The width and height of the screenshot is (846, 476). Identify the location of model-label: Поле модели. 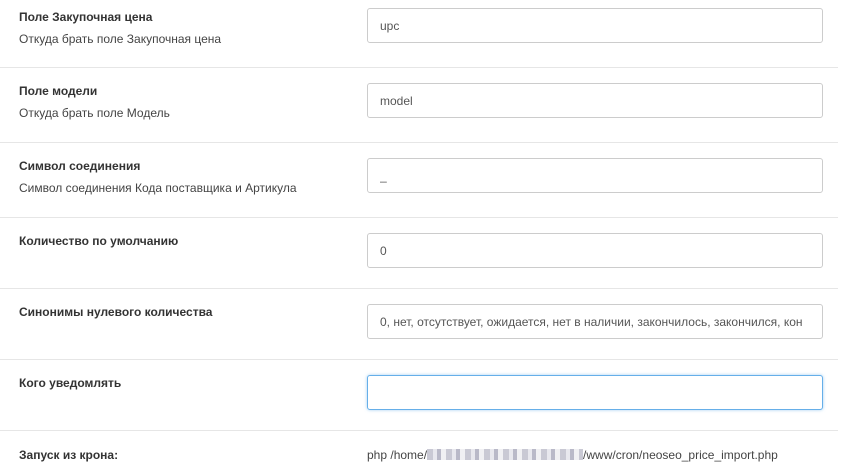
(58, 91).